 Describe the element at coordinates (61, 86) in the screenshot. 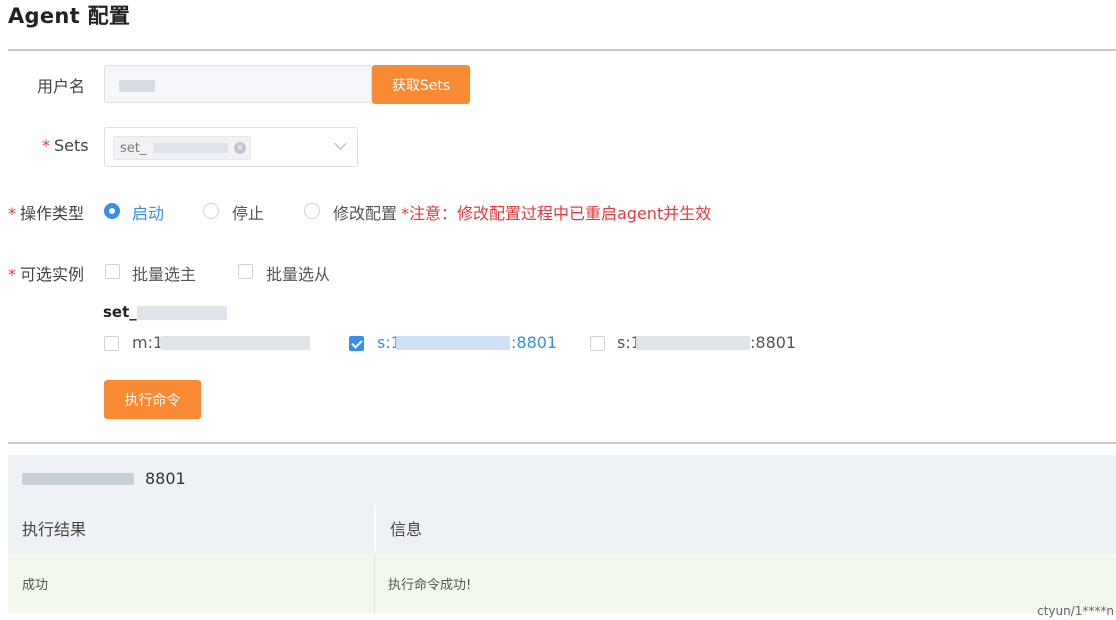

I see `username-label: 用户名` at that location.